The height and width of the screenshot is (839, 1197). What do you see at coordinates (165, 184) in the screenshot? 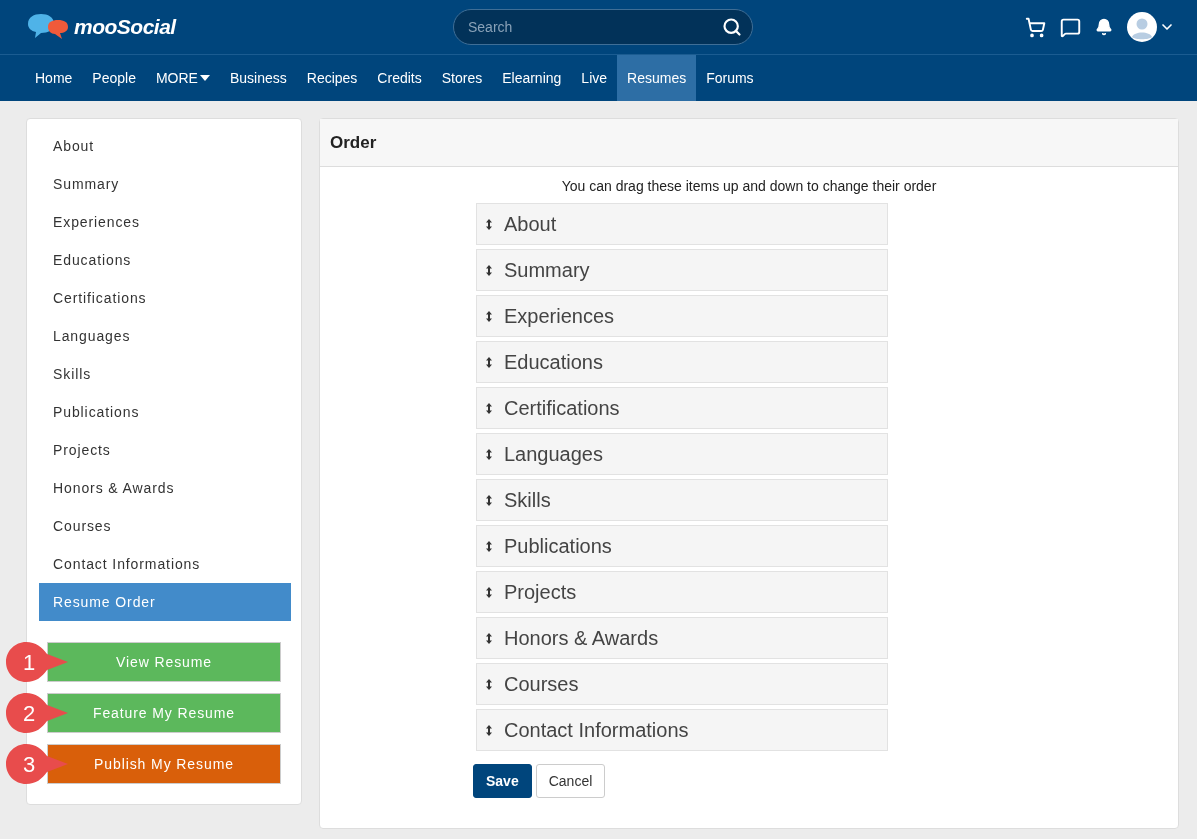
I see `sidebar-item: Summary` at bounding box center [165, 184].